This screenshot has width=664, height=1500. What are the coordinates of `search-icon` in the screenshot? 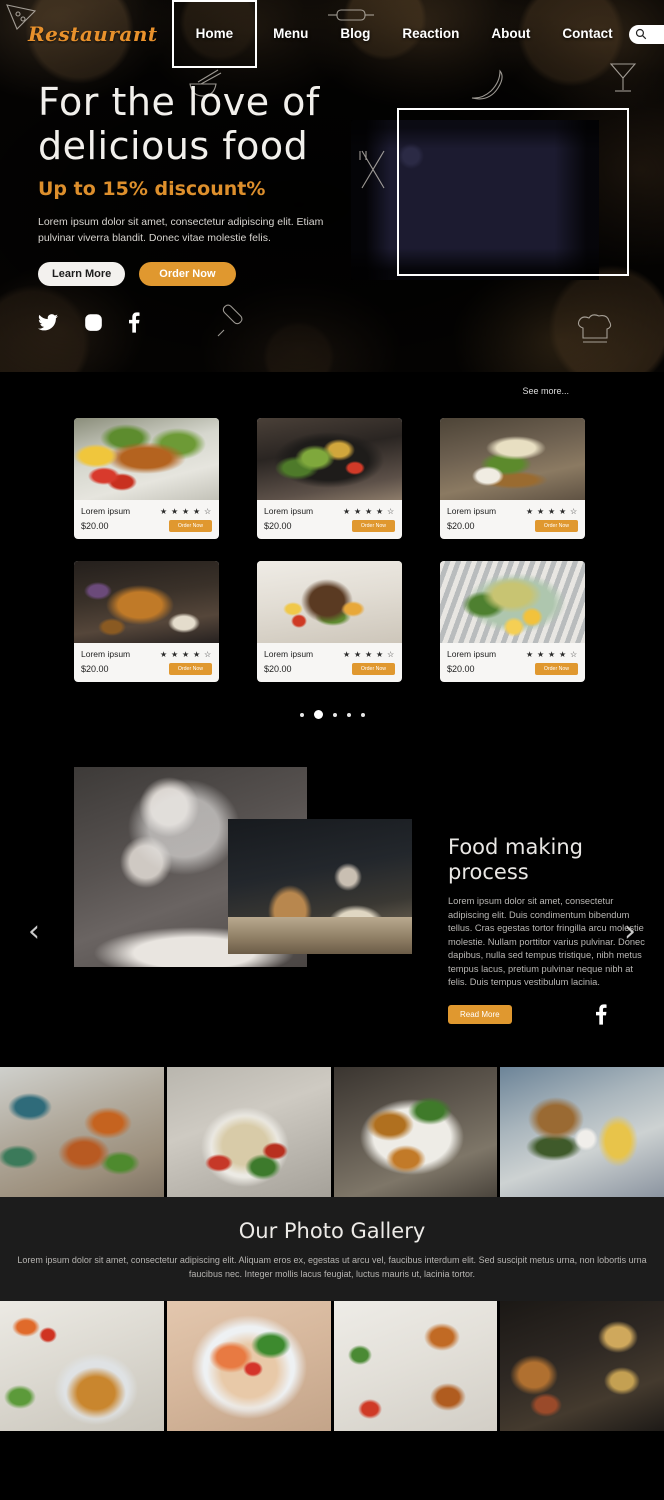 It's located at (640, 34).